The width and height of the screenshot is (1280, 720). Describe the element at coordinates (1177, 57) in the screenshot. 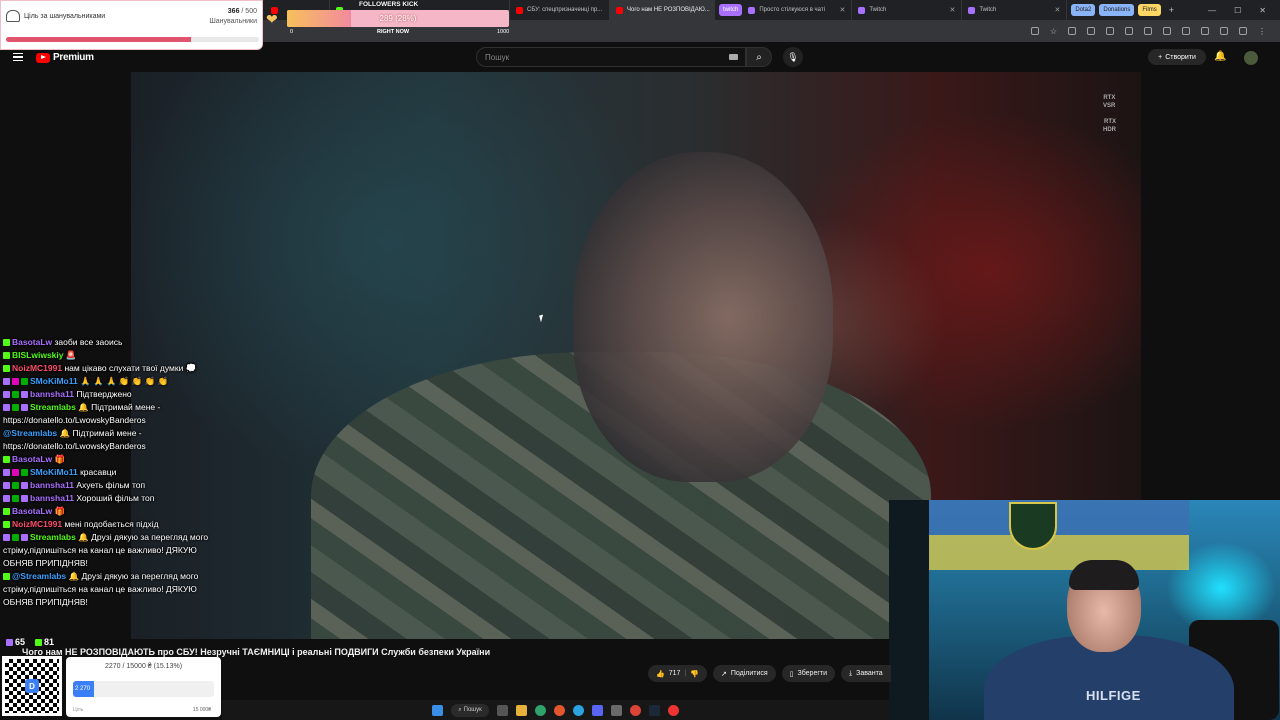

I see `create-button: + Створити` at that location.